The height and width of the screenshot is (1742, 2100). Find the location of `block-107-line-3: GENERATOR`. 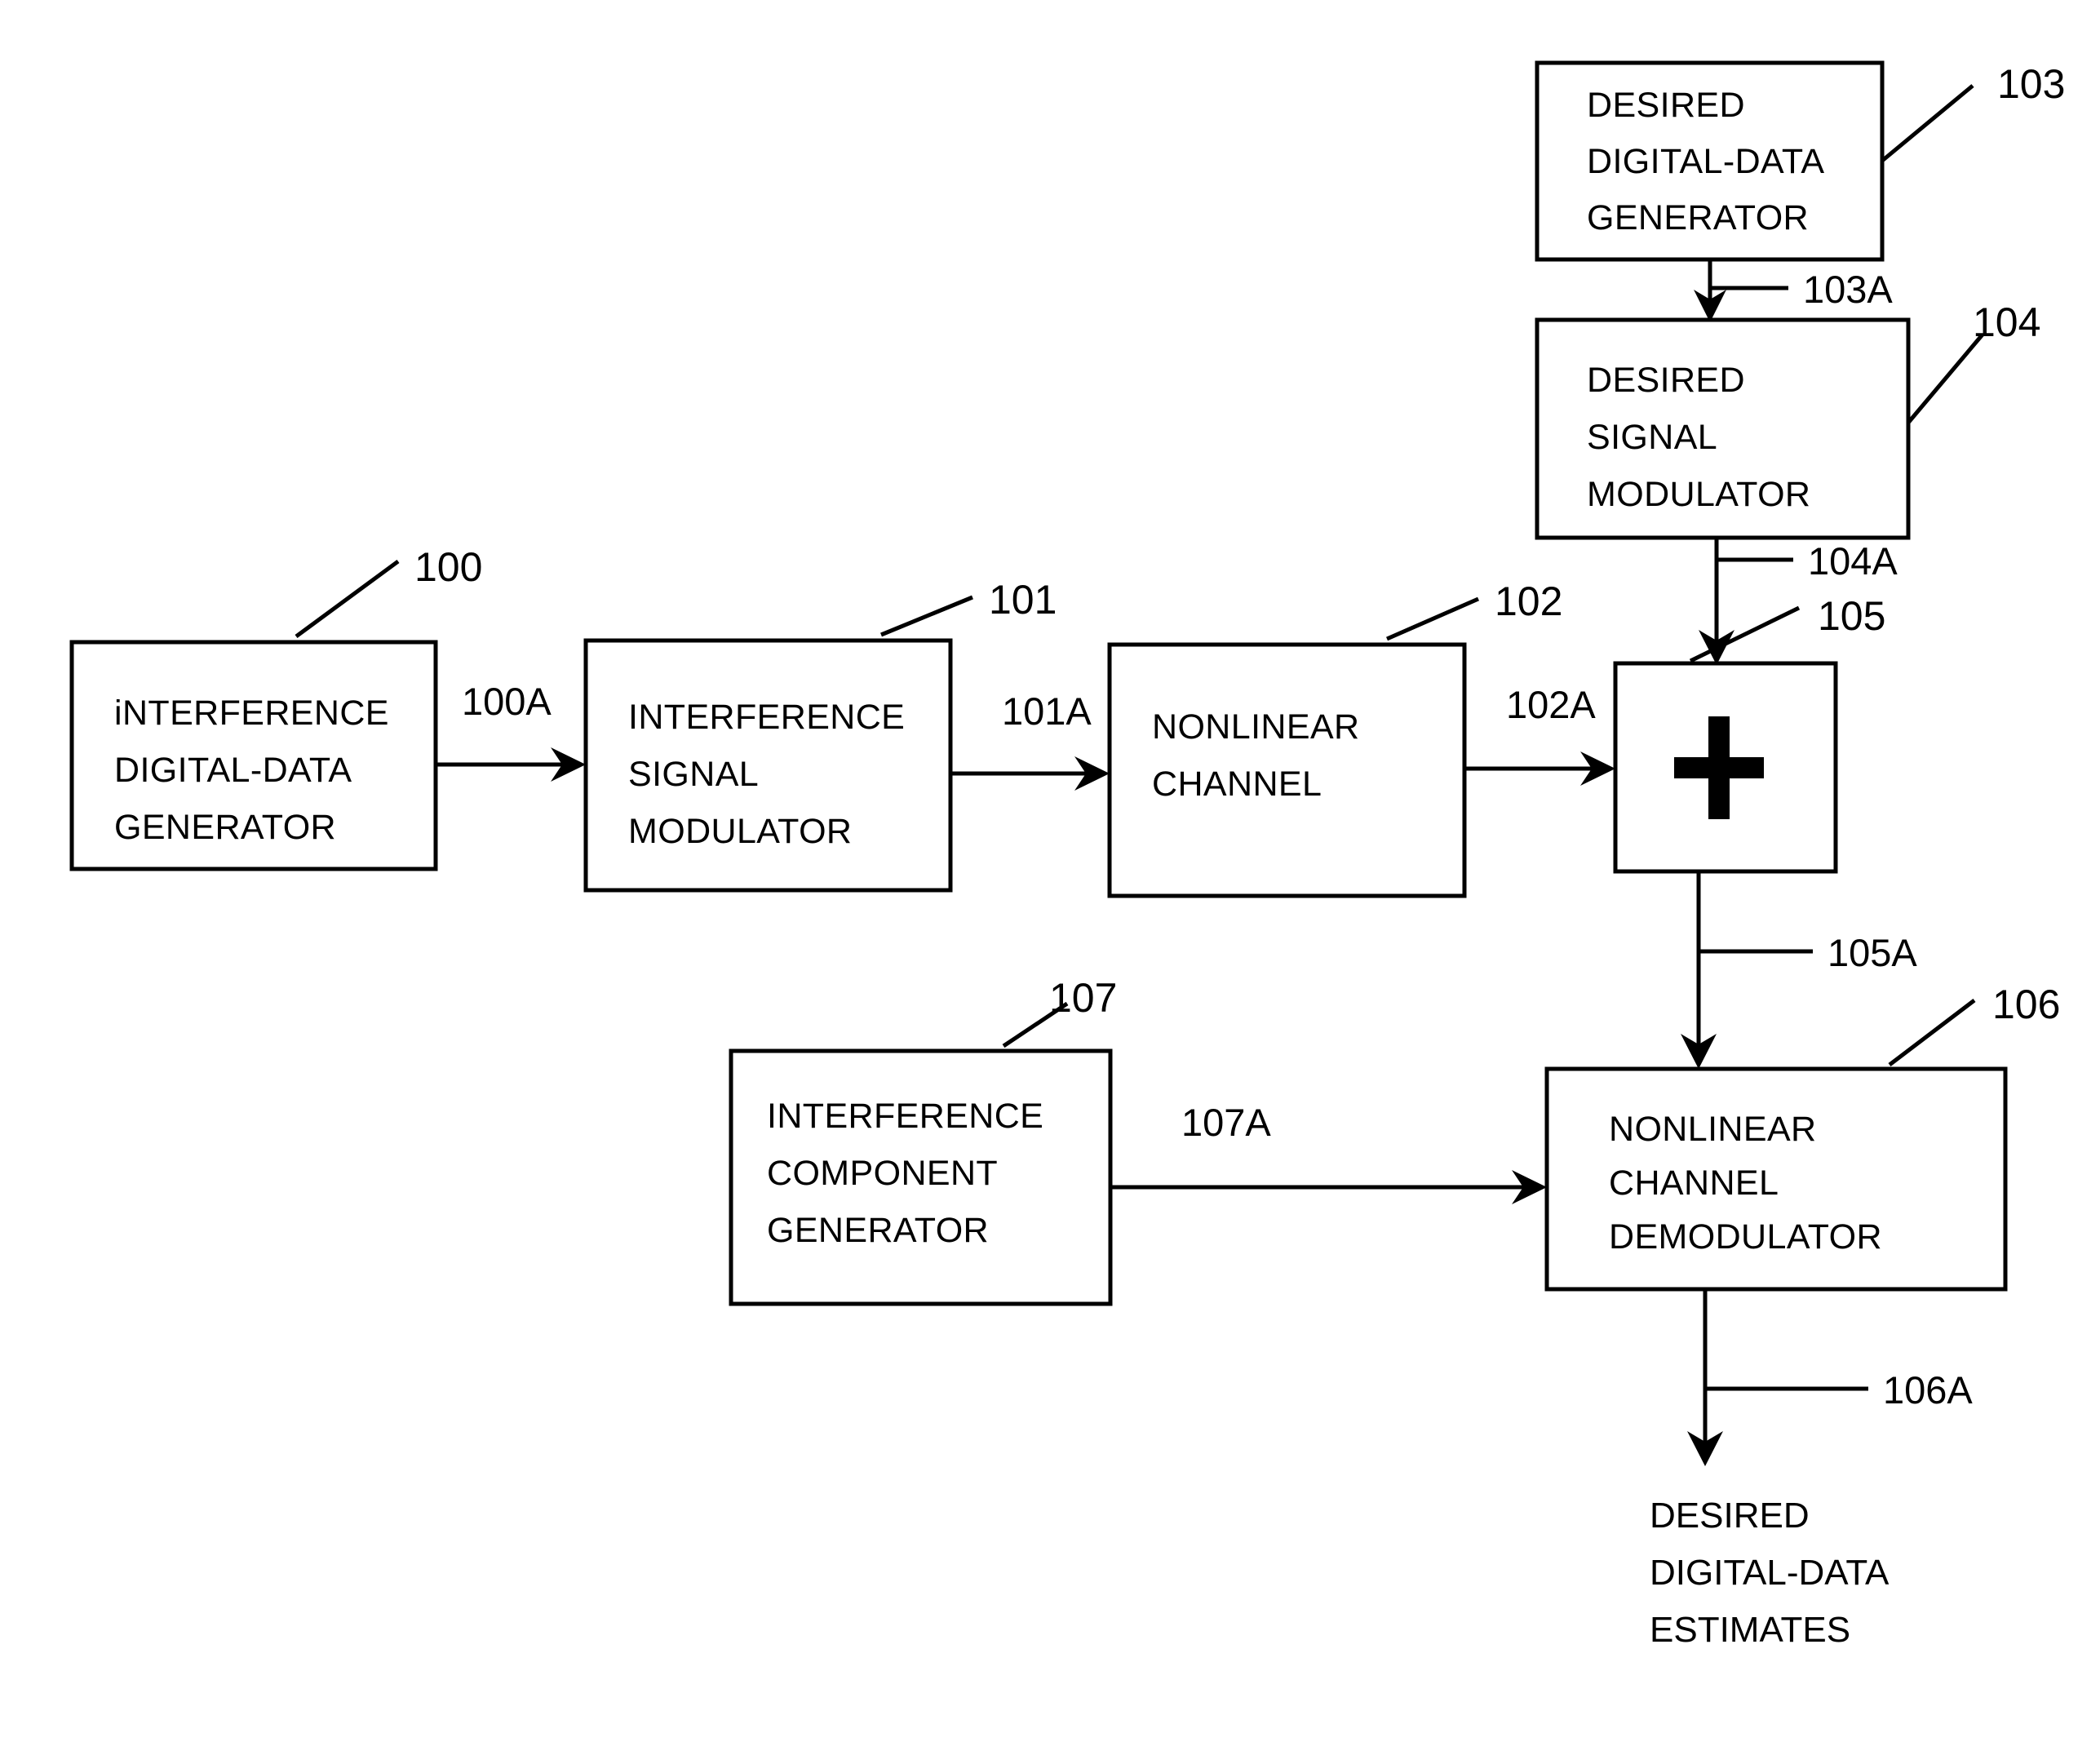

block-107-line-3: GENERATOR is located at coordinates (878, 1230).